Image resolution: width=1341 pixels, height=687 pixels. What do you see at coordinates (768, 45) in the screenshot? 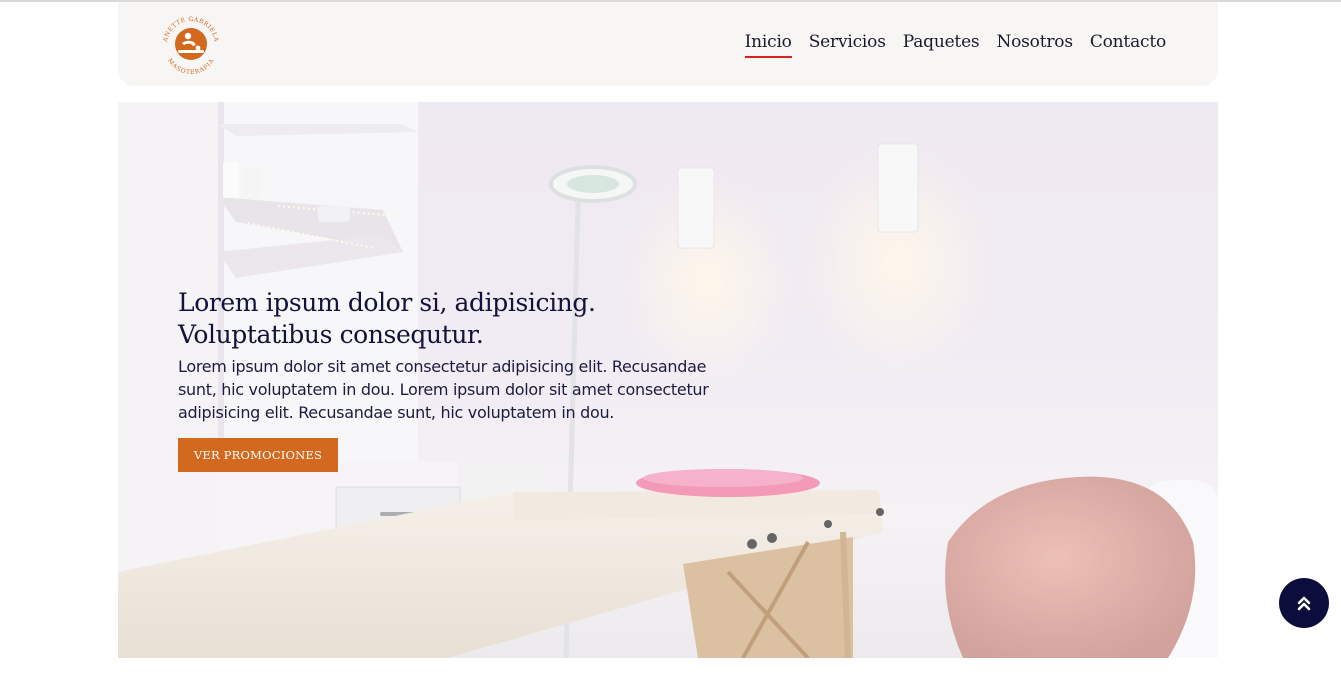
I see `nav-link-inicio: Inicio` at bounding box center [768, 45].